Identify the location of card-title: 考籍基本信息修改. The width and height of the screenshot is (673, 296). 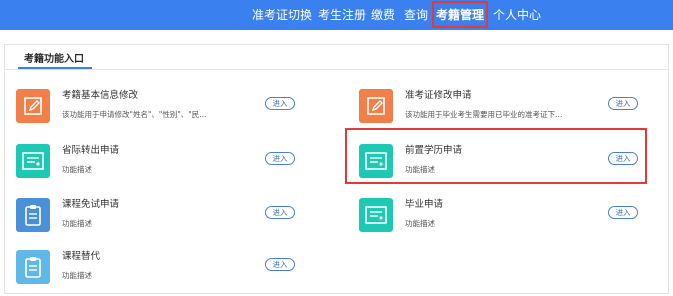
(100, 95).